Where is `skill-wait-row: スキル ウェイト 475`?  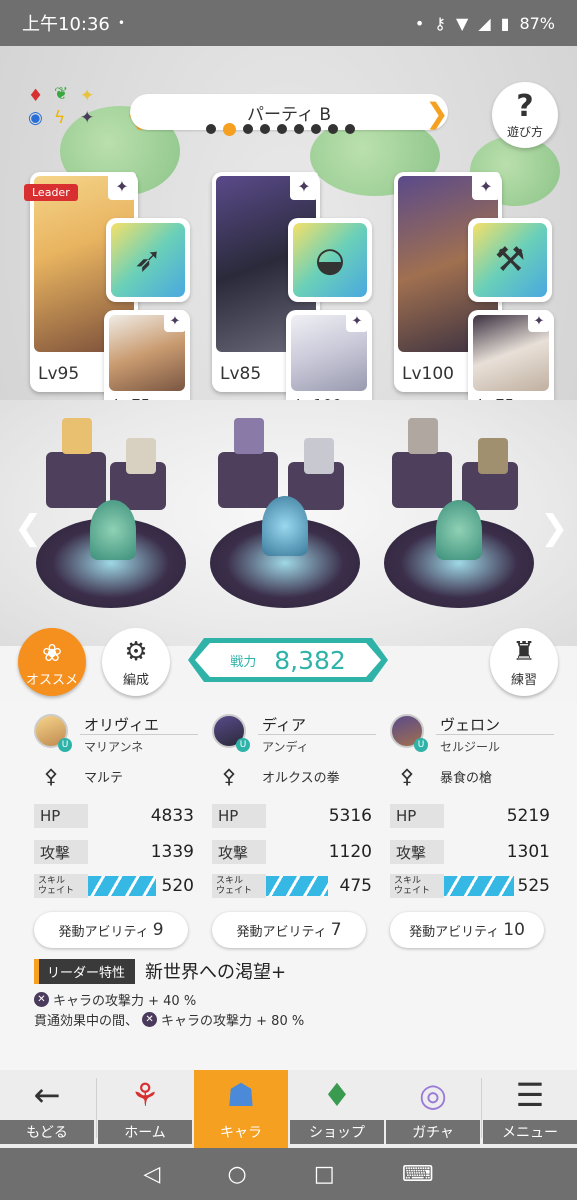 skill-wait-row: スキル ウェイト 475 is located at coordinates (294, 886).